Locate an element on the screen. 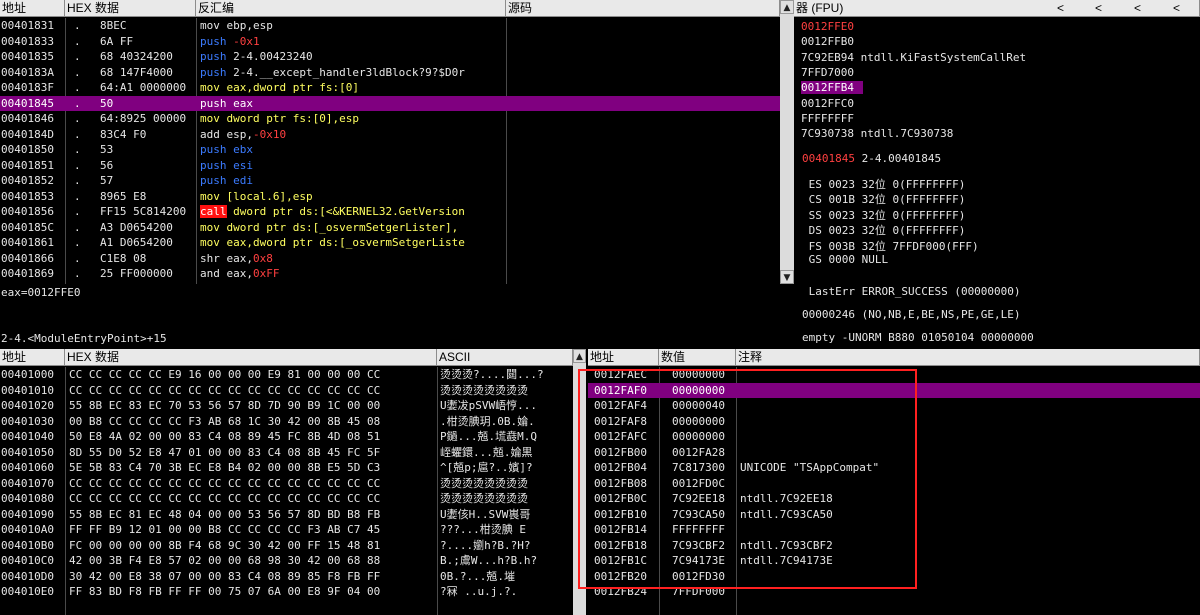  instruction-token: -0x10 is located at coordinates (269, 134).